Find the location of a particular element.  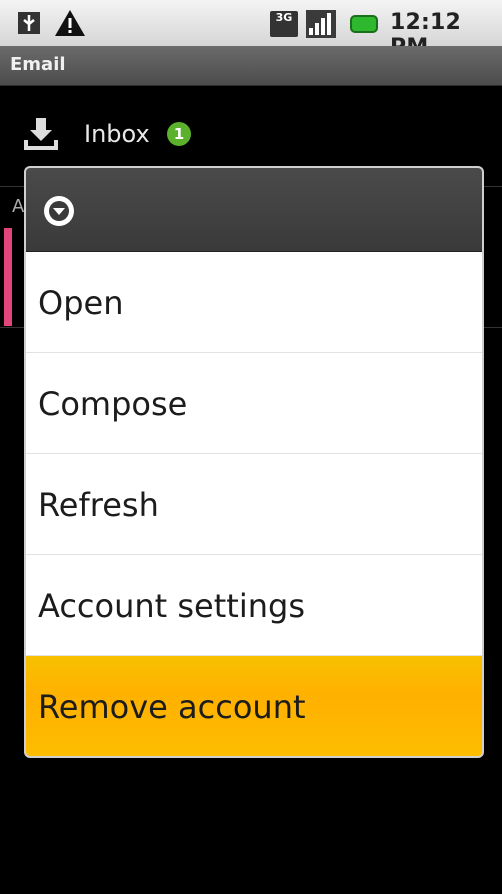

usb-icon is located at coordinates (29, 23).